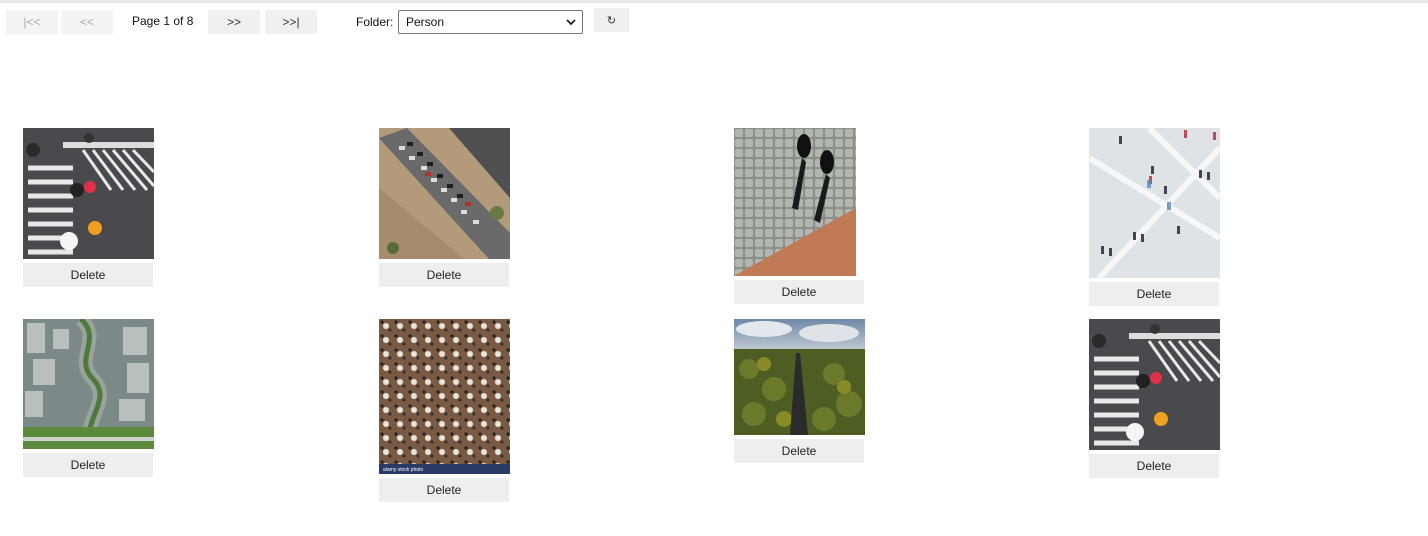 The height and width of the screenshot is (536, 1428). Describe the element at coordinates (234, 22) in the screenshot. I see `next-page-button: >>` at that location.